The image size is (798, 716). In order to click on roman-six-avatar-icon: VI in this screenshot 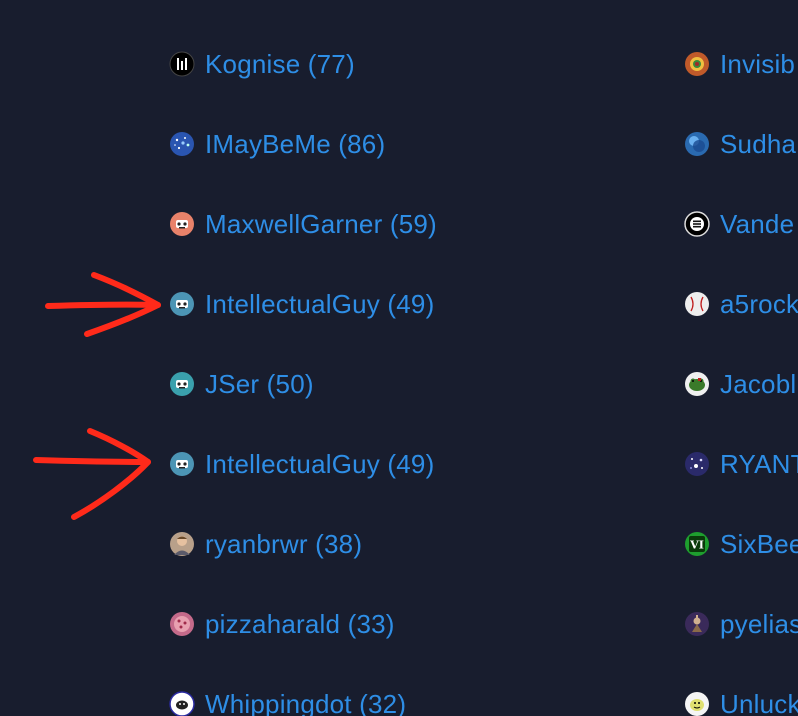, I will do `click(697, 544)`.